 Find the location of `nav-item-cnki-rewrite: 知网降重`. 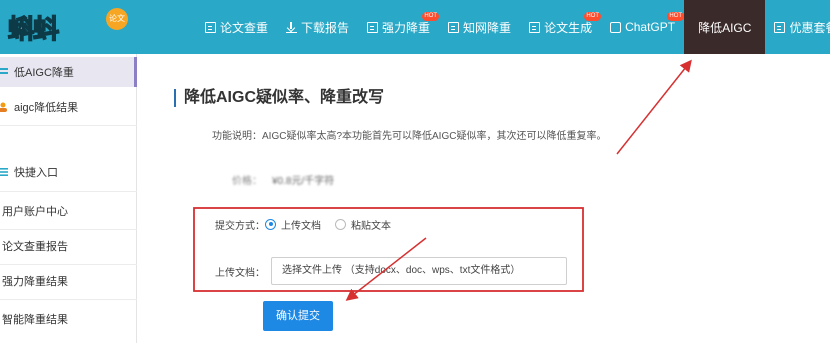

nav-item-cnki-rewrite: 知网降重 is located at coordinates (479, 27).